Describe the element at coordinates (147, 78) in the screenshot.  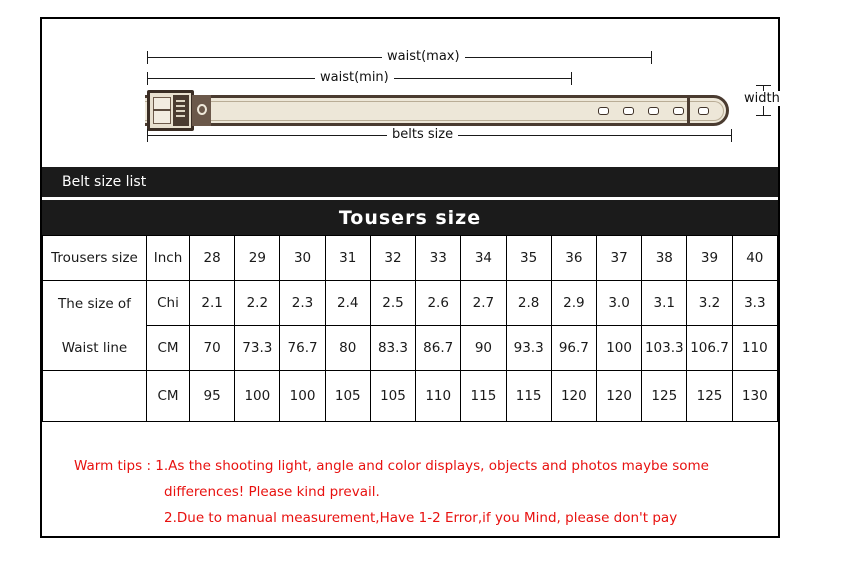
I see `waist-min-tick-left` at that location.